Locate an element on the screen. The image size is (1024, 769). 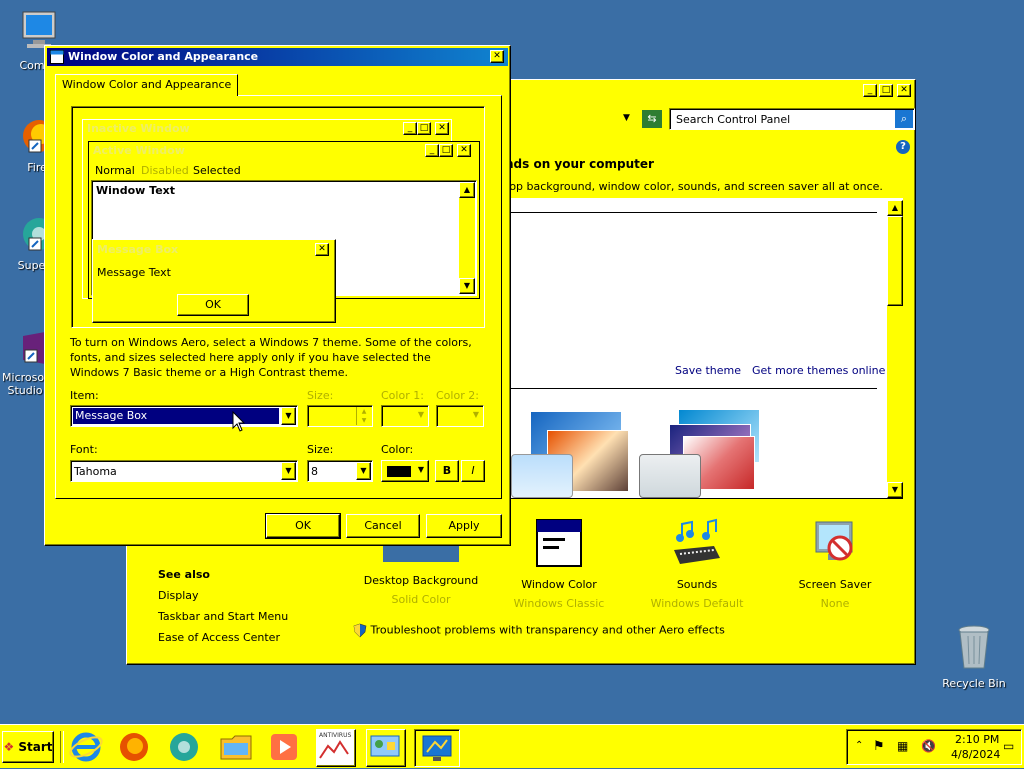
see-also-title: See also is located at coordinates (184, 574).